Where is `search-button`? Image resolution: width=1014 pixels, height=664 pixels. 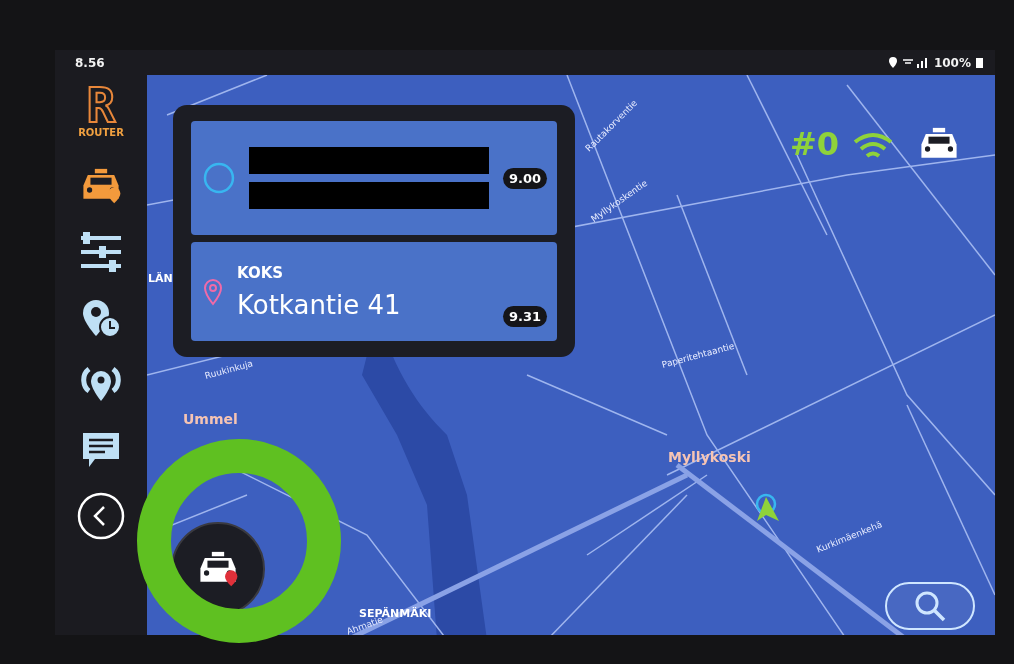
search-button is located at coordinates (930, 606).